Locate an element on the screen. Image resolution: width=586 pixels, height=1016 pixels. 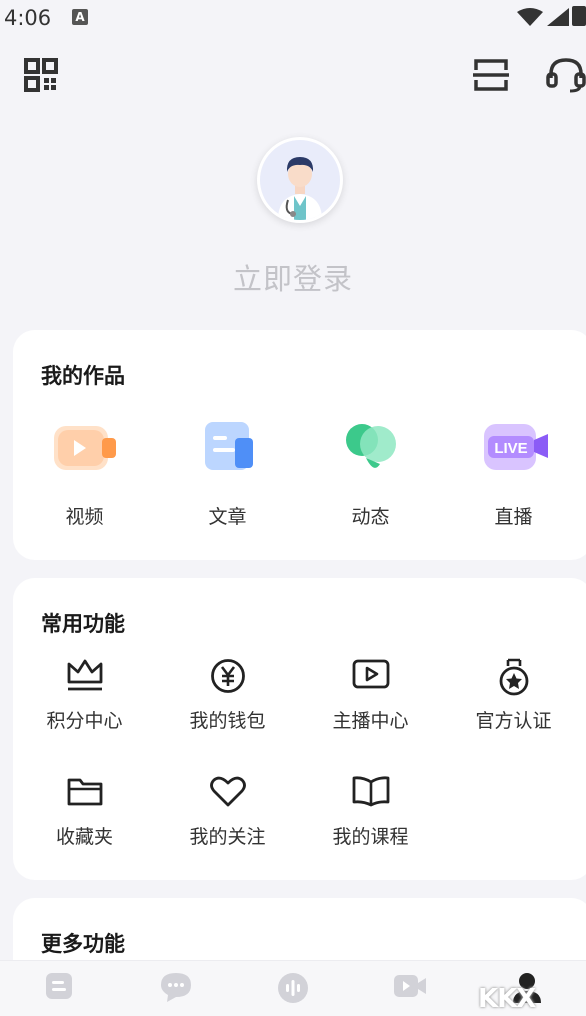
common-item-certification: 官方认证 is located at coordinates (513, 698).